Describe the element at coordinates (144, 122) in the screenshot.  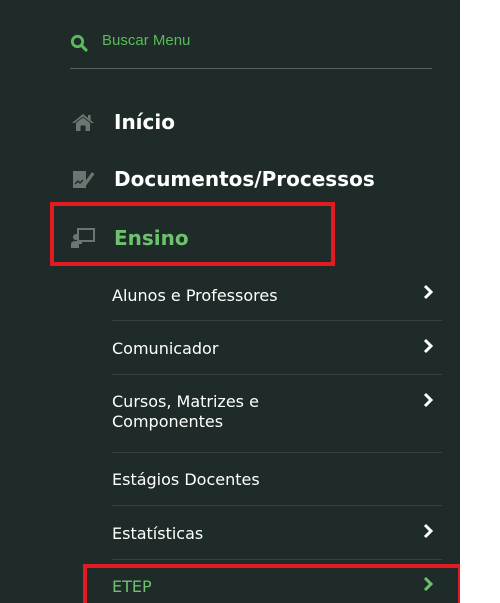
I see `menu-item-label: Início` at that location.